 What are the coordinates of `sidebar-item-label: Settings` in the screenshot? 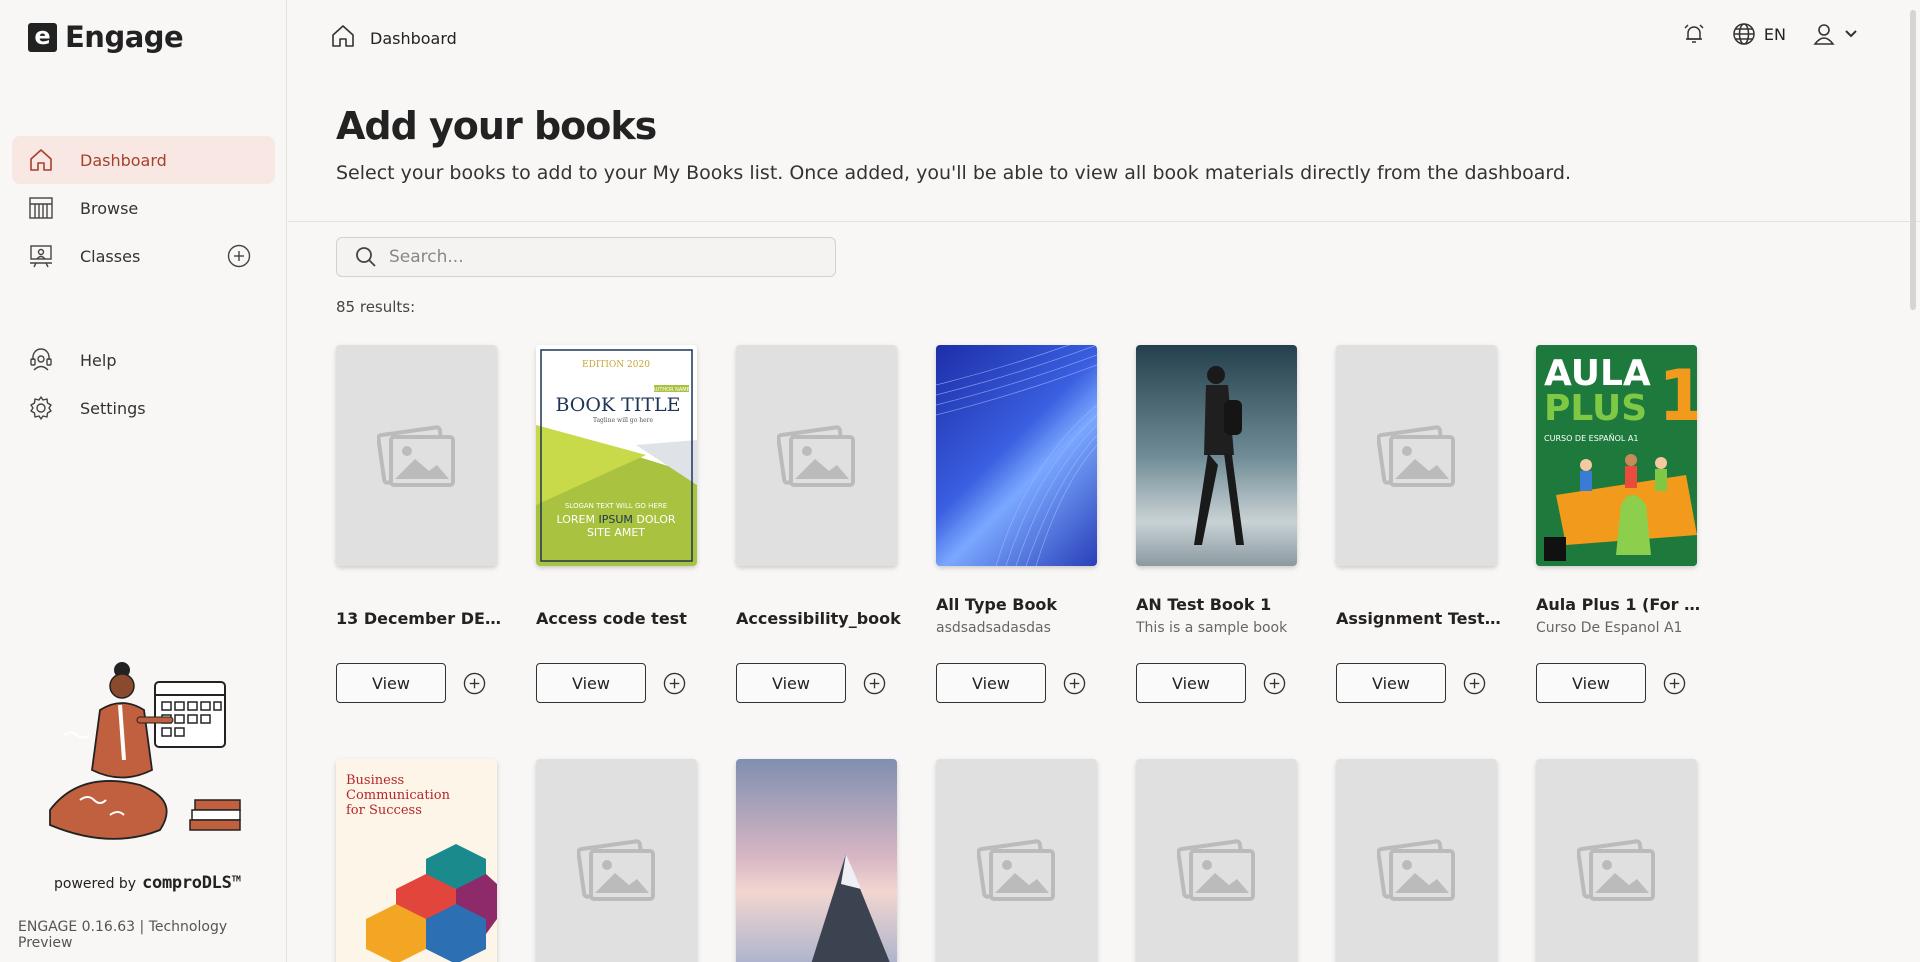 It's located at (113, 408).